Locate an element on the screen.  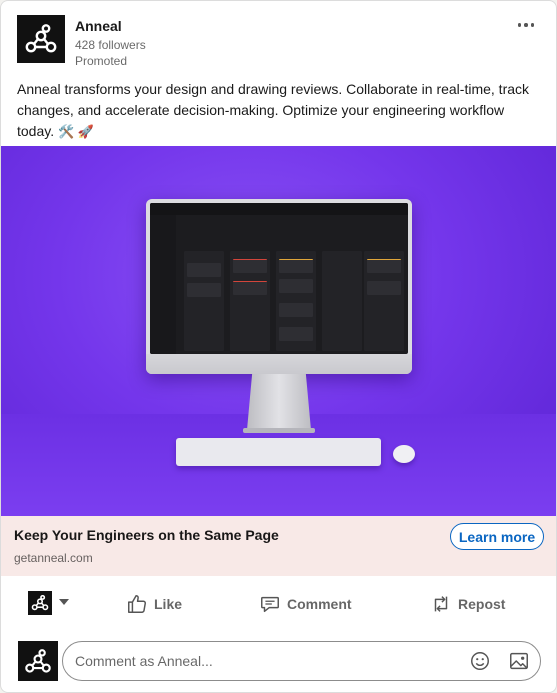
repost-label: Repost is located at coordinates (482, 604).